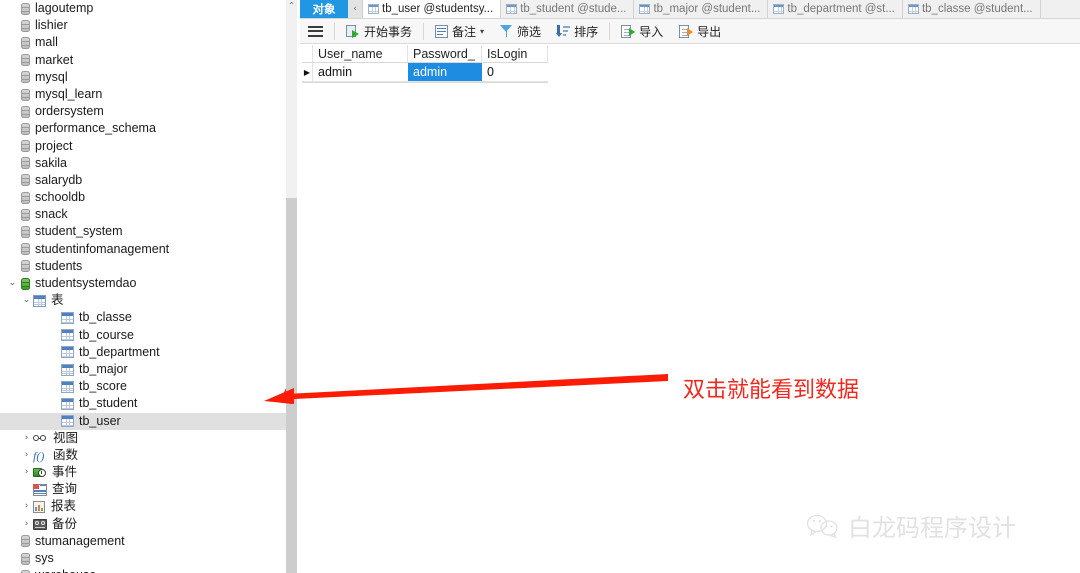 This screenshot has height=573, width=1080. Describe the element at coordinates (307, 72) in the screenshot. I see `row-marker-icon: ▶` at that location.